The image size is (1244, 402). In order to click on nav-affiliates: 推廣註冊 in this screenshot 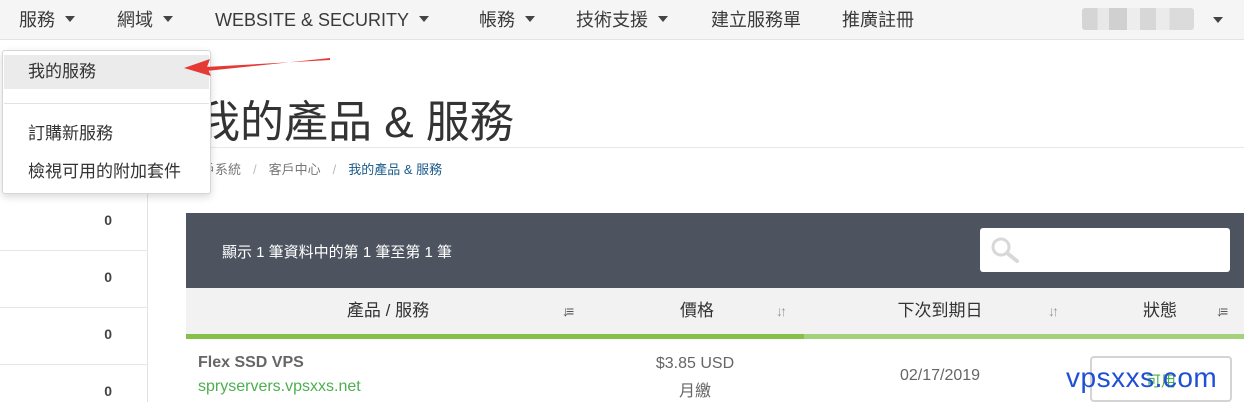, I will do `click(878, 20)`.